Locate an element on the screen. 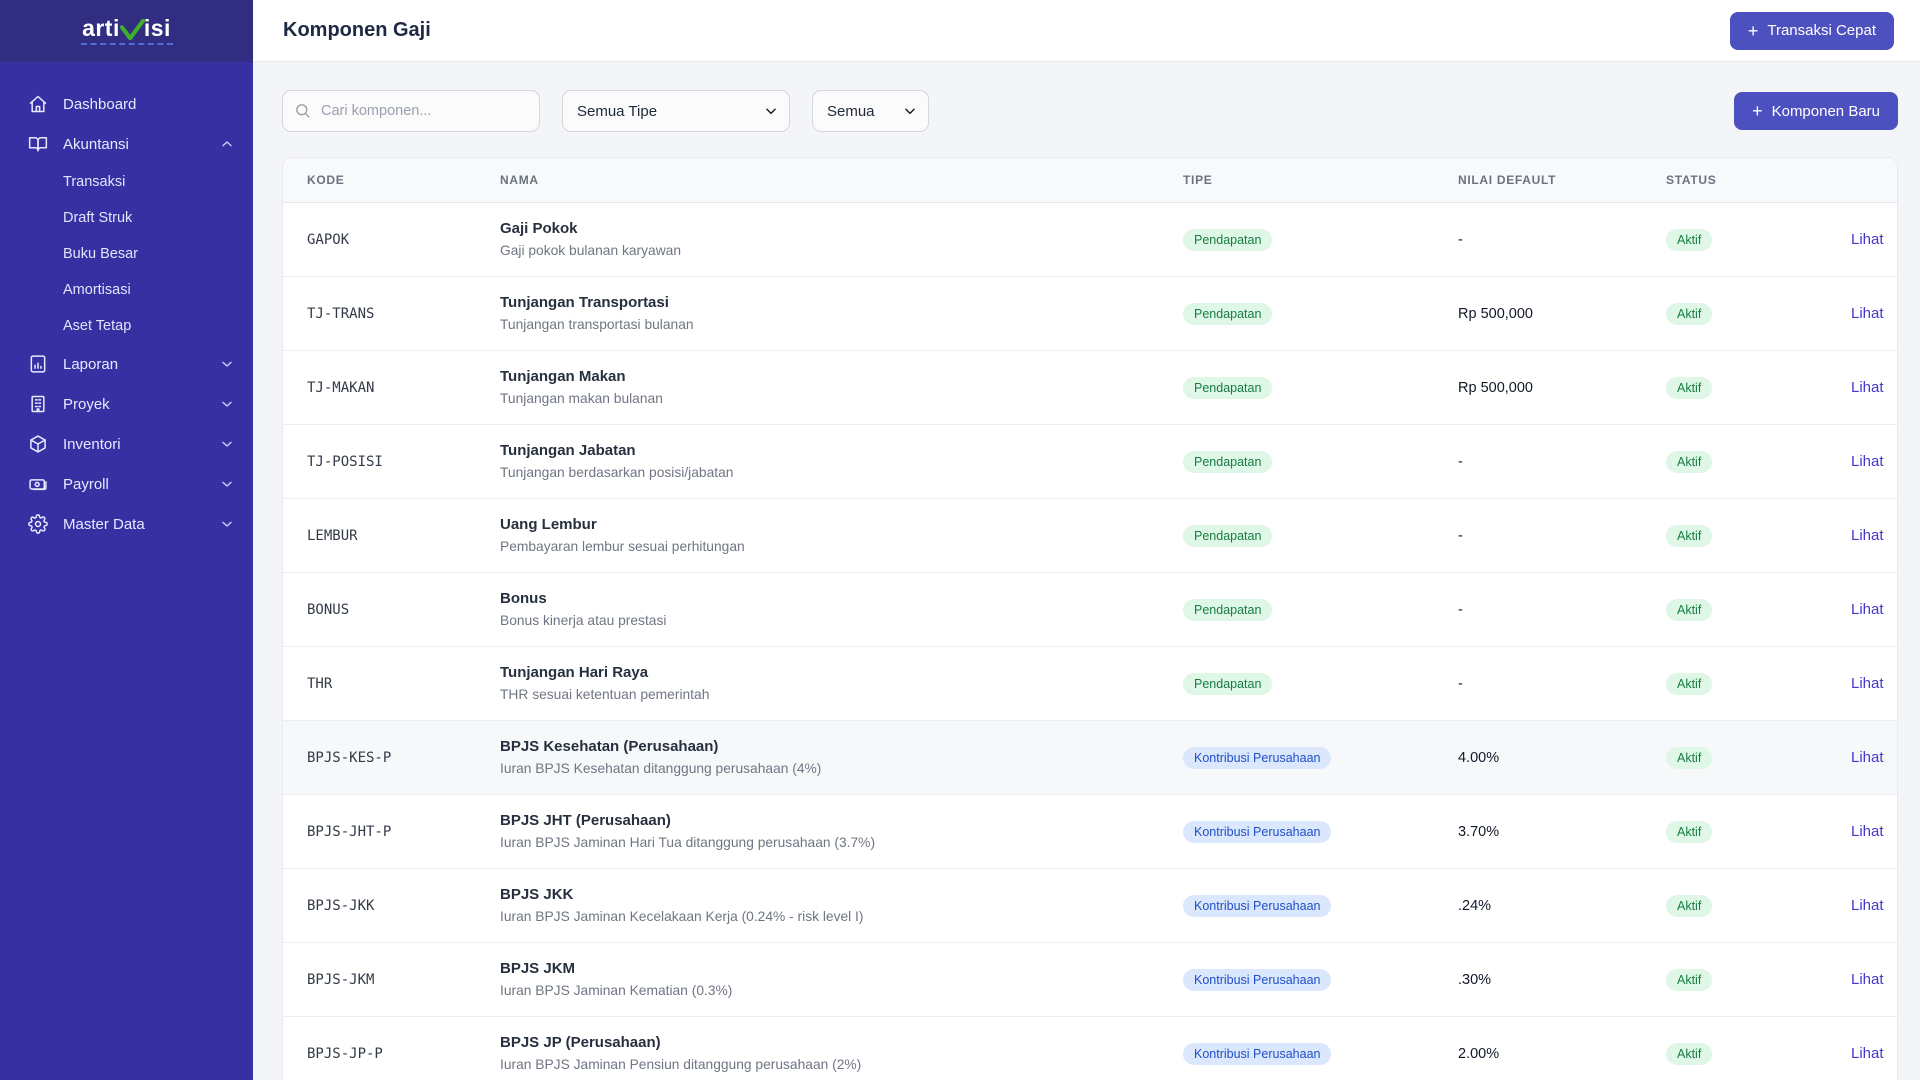 This screenshot has width=1920, height=1080. default-value: 3.70% is located at coordinates (1479, 831).